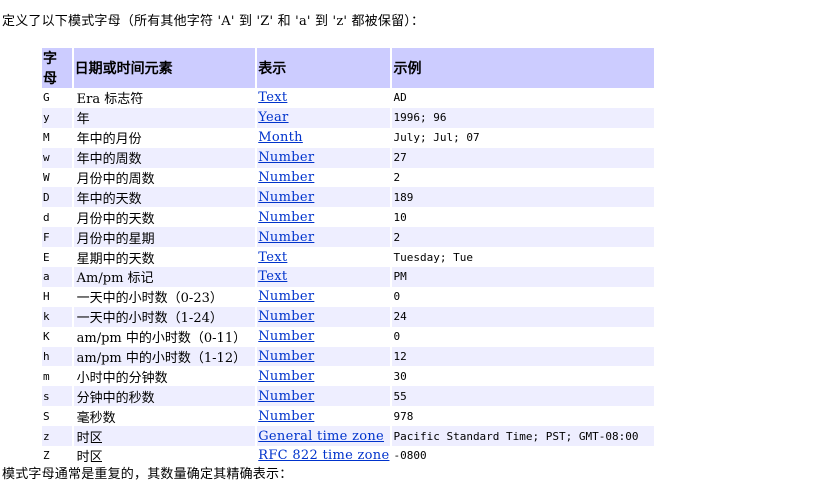 This screenshot has width=821, height=486. What do you see at coordinates (523, 197) in the screenshot?
I see `cell-example: 189` at bounding box center [523, 197].